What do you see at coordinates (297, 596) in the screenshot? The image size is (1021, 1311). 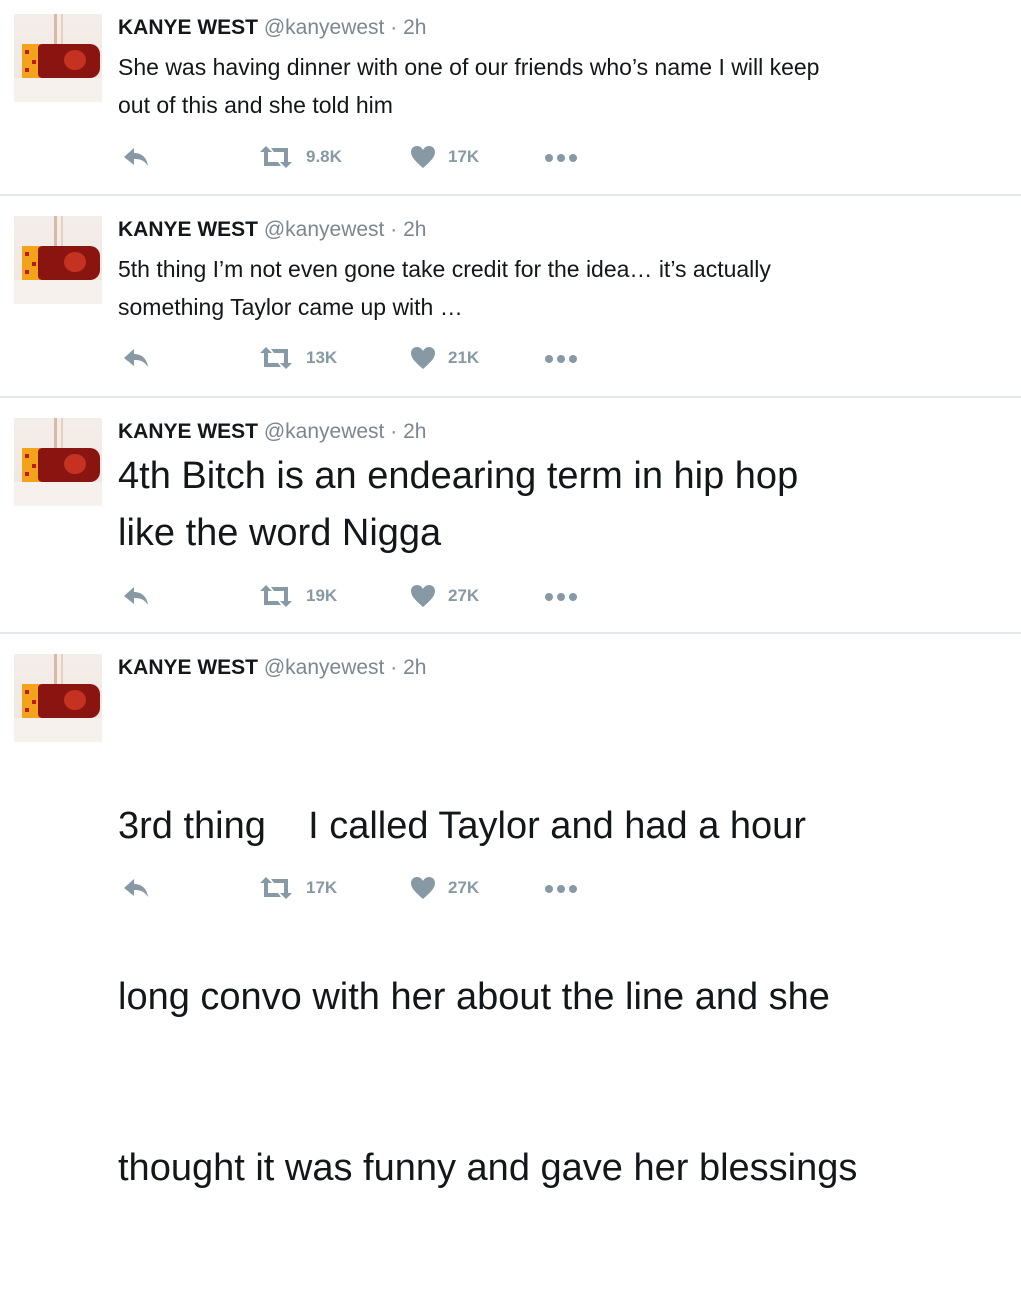 I see `retweet-button: 19K` at bounding box center [297, 596].